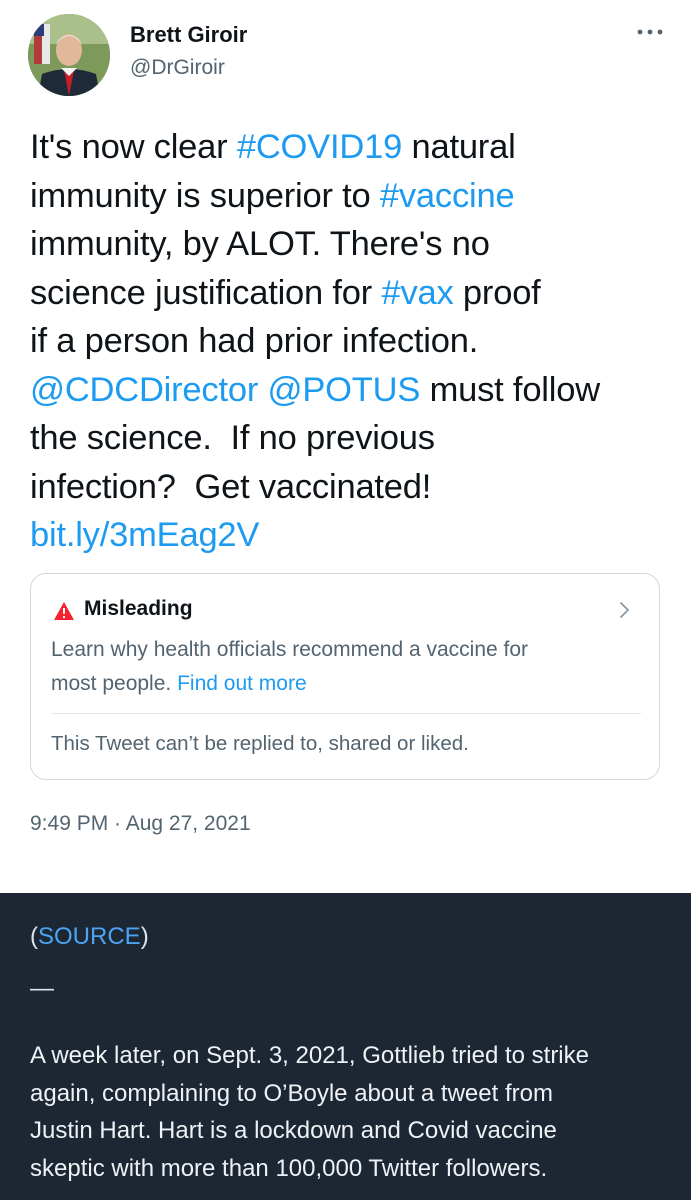 This screenshot has height=1200, width=691. I want to click on notice-link: Find out more, so click(242, 683).